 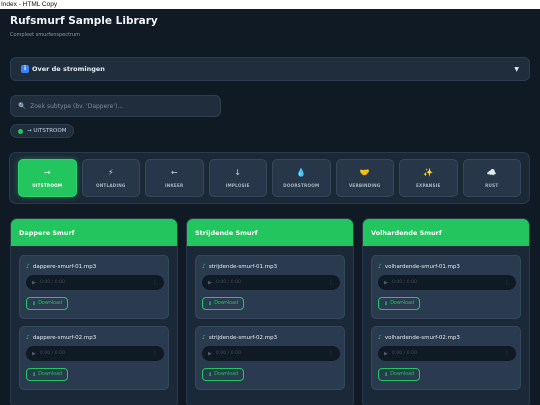 I want to click on sparkles-icon: ✨, so click(x=428, y=172).